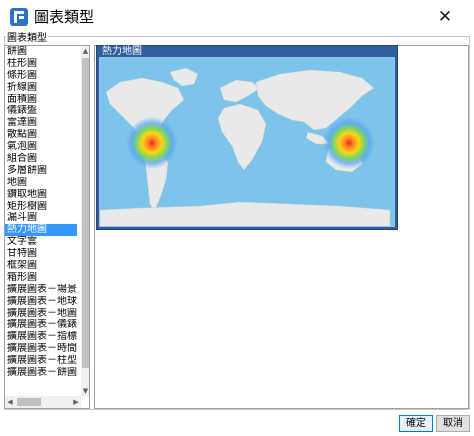 The width and height of the screenshot is (474, 436). Describe the element at coordinates (64, 17) in the screenshot. I see `window-title: 圖表類型` at that location.